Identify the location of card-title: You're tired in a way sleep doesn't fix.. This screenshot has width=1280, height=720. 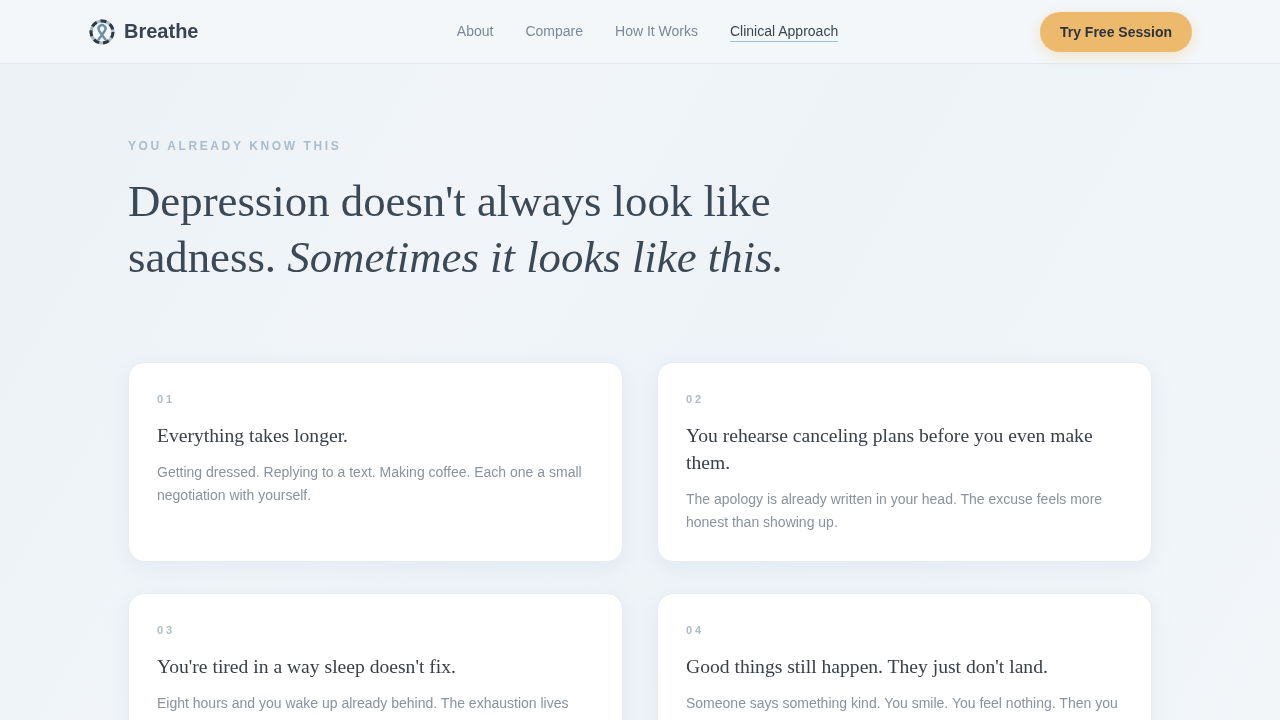
(307, 667).